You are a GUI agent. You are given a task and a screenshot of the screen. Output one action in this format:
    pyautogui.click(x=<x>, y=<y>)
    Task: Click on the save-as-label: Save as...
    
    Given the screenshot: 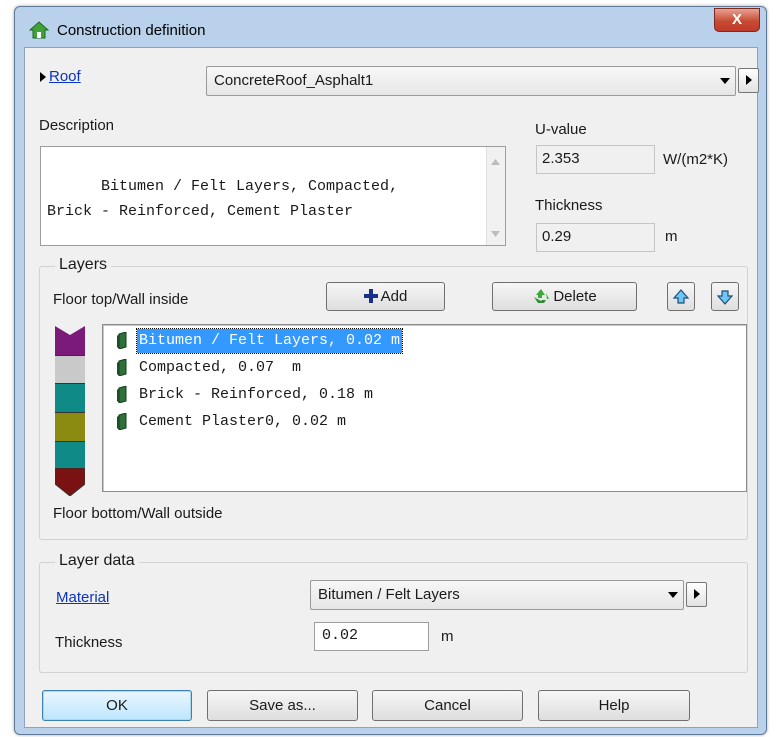 What is the action you would take?
    pyautogui.click(x=282, y=705)
    